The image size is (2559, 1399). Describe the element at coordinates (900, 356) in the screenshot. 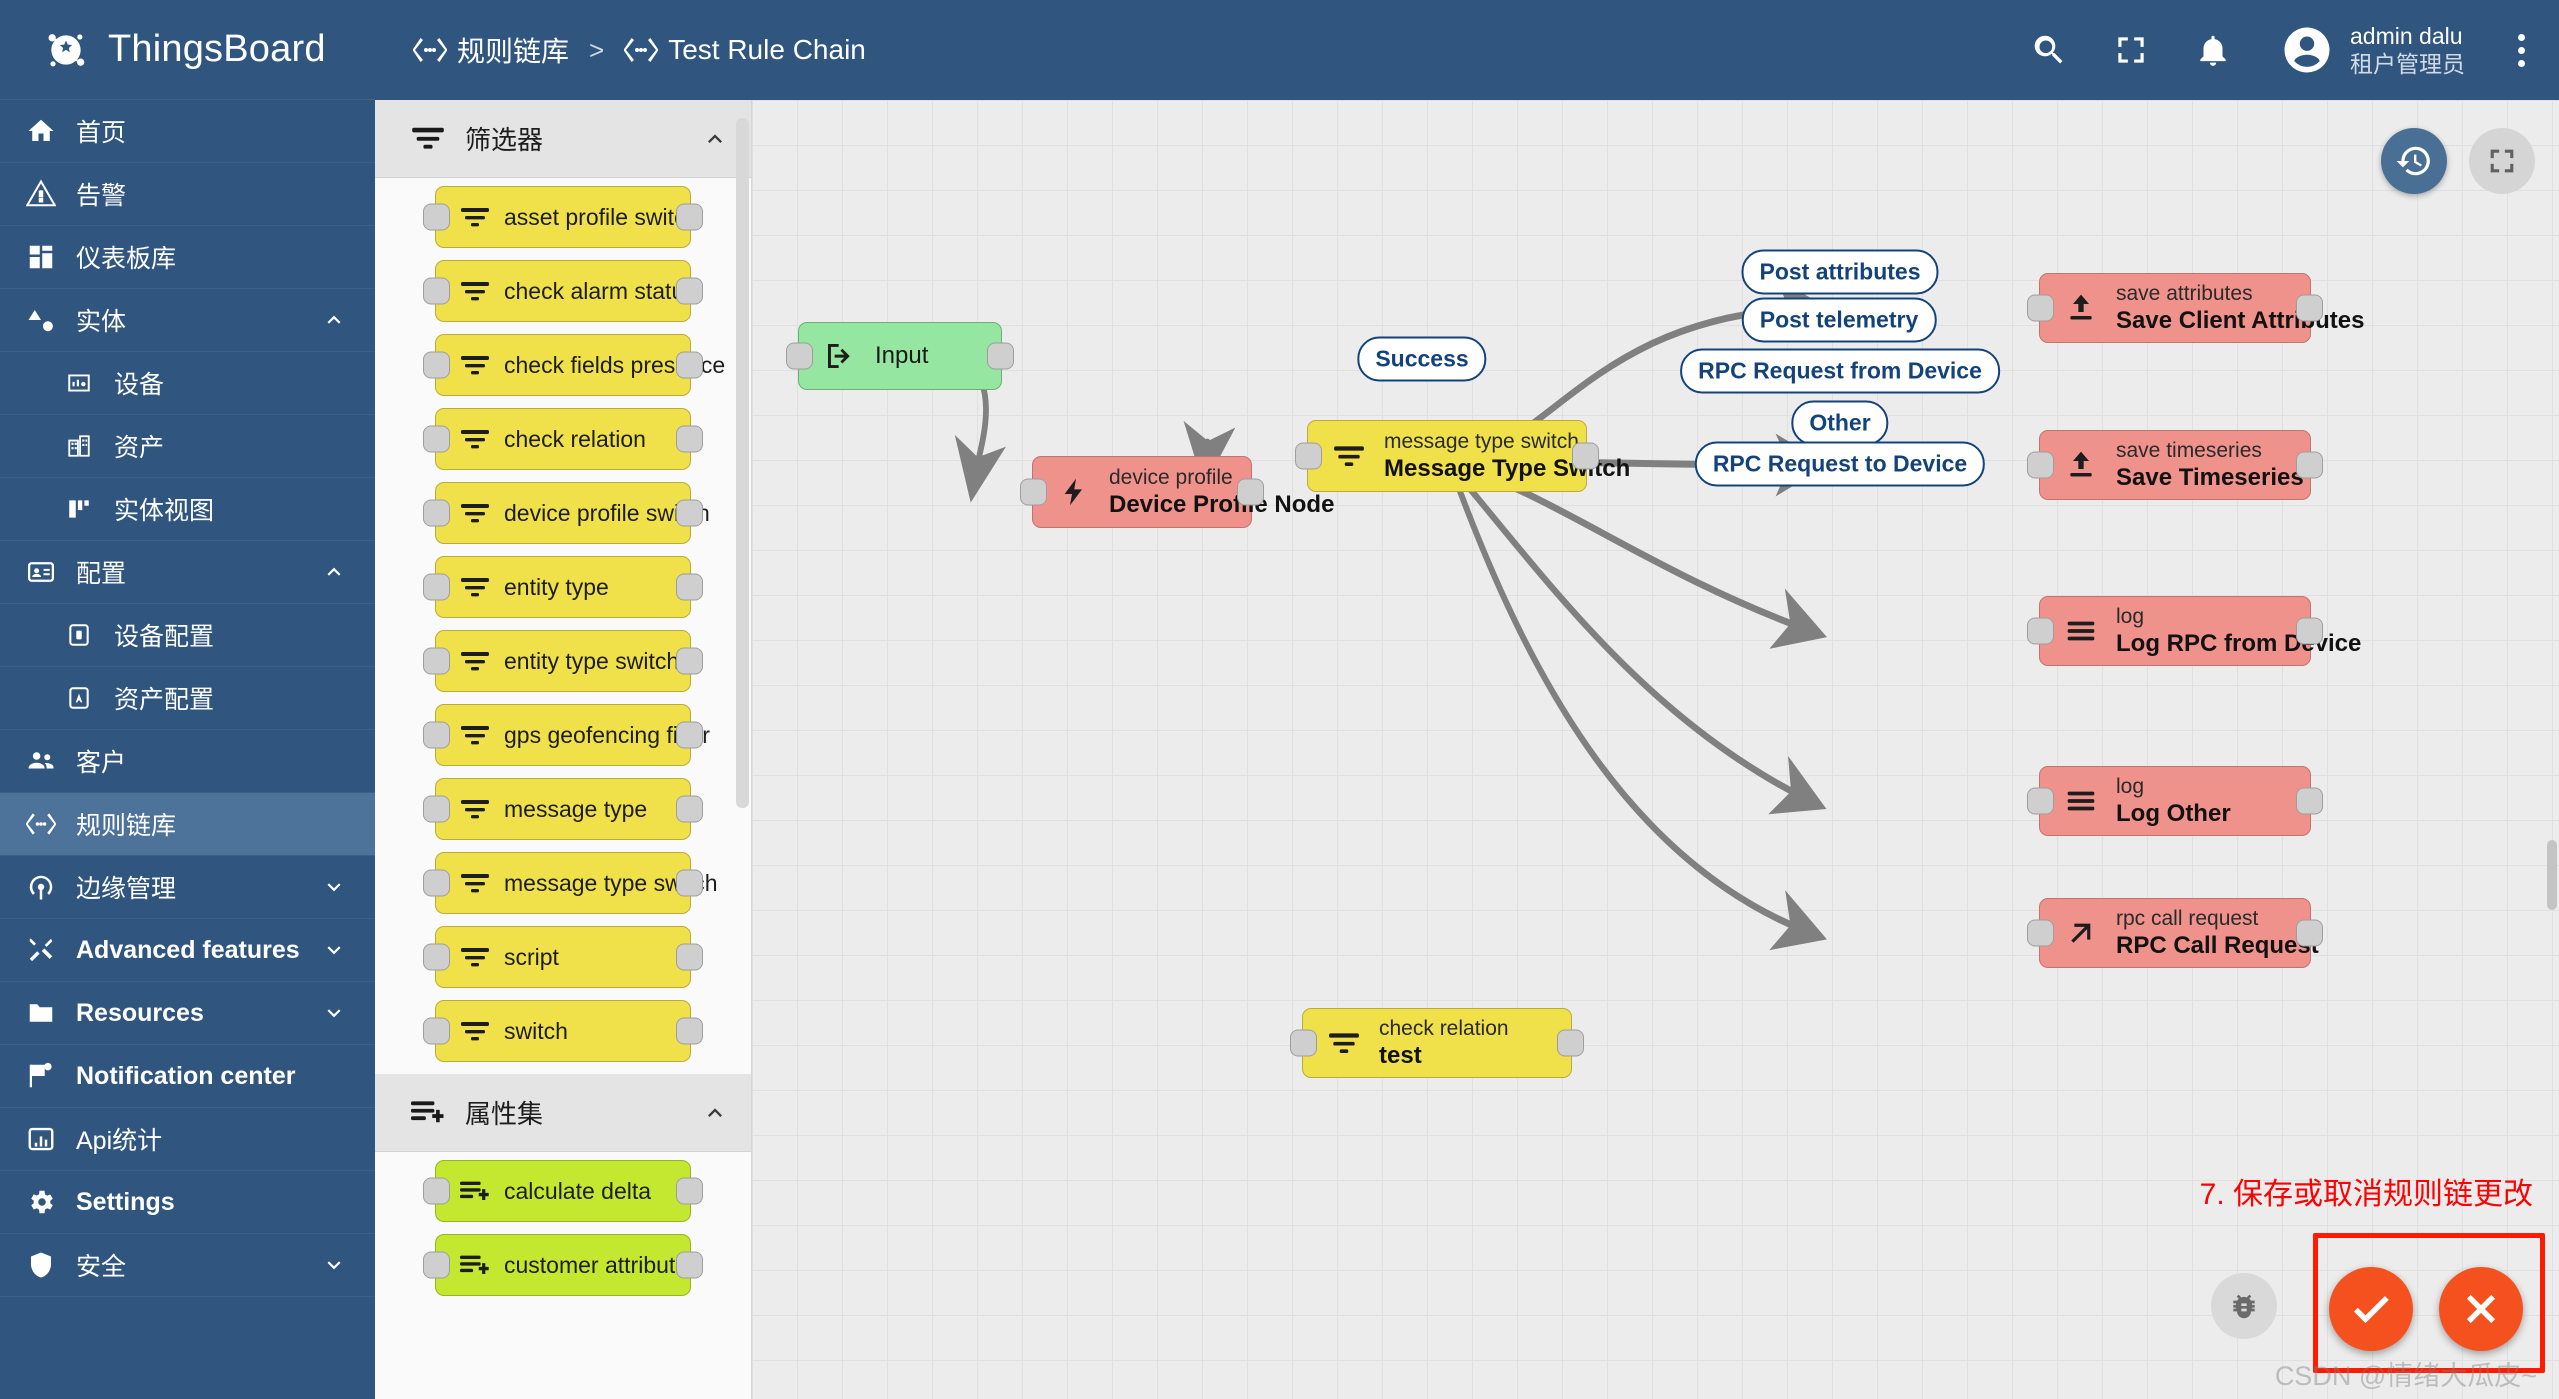

I see `canvas-node-input: Input` at that location.